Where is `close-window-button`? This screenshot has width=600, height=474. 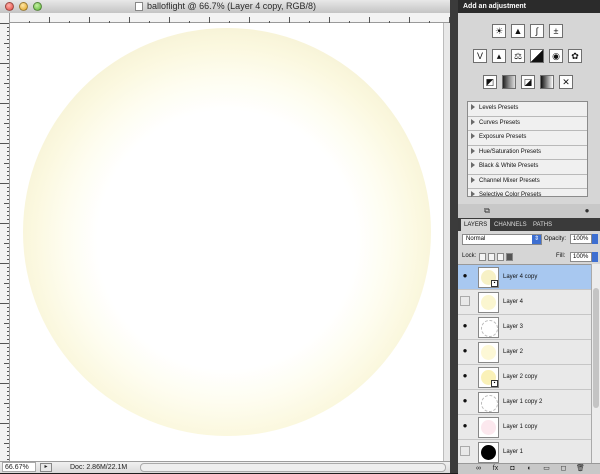
close-window-button is located at coordinates (9, 6).